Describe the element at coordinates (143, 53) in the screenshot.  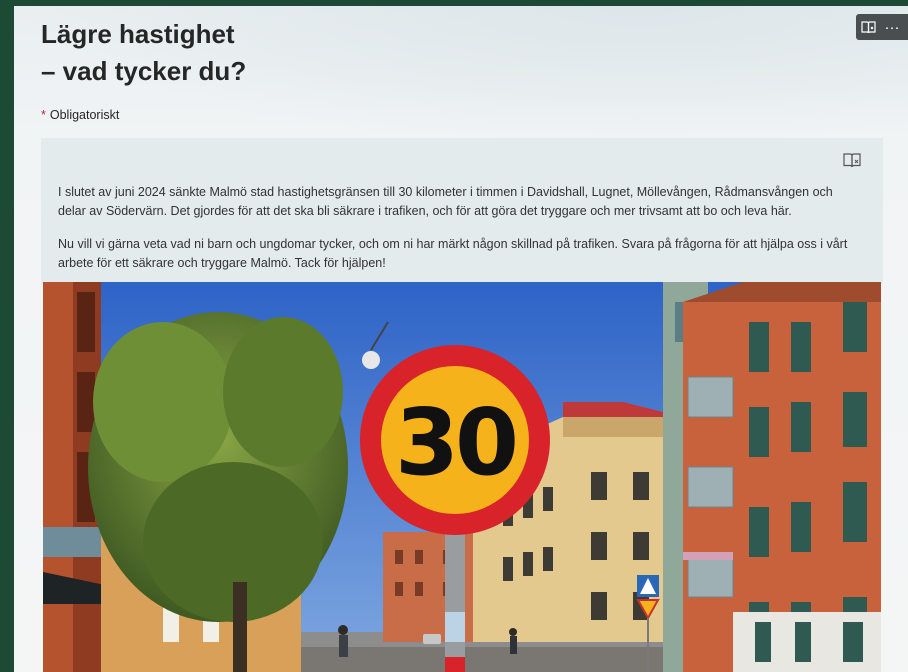
I see `form-title: Lägre hastighet – vad tycker du?` at that location.